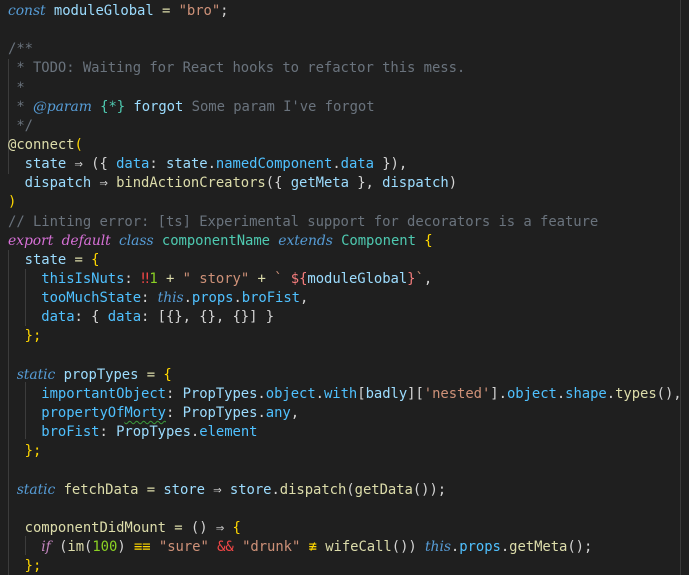  What do you see at coordinates (153, 278) in the screenshot?
I see `code-token: 1` at bounding box center [153, 278].